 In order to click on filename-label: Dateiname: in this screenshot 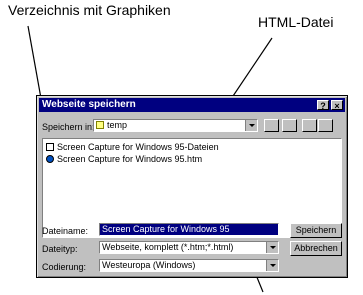, I will do `click(65, 231)`.